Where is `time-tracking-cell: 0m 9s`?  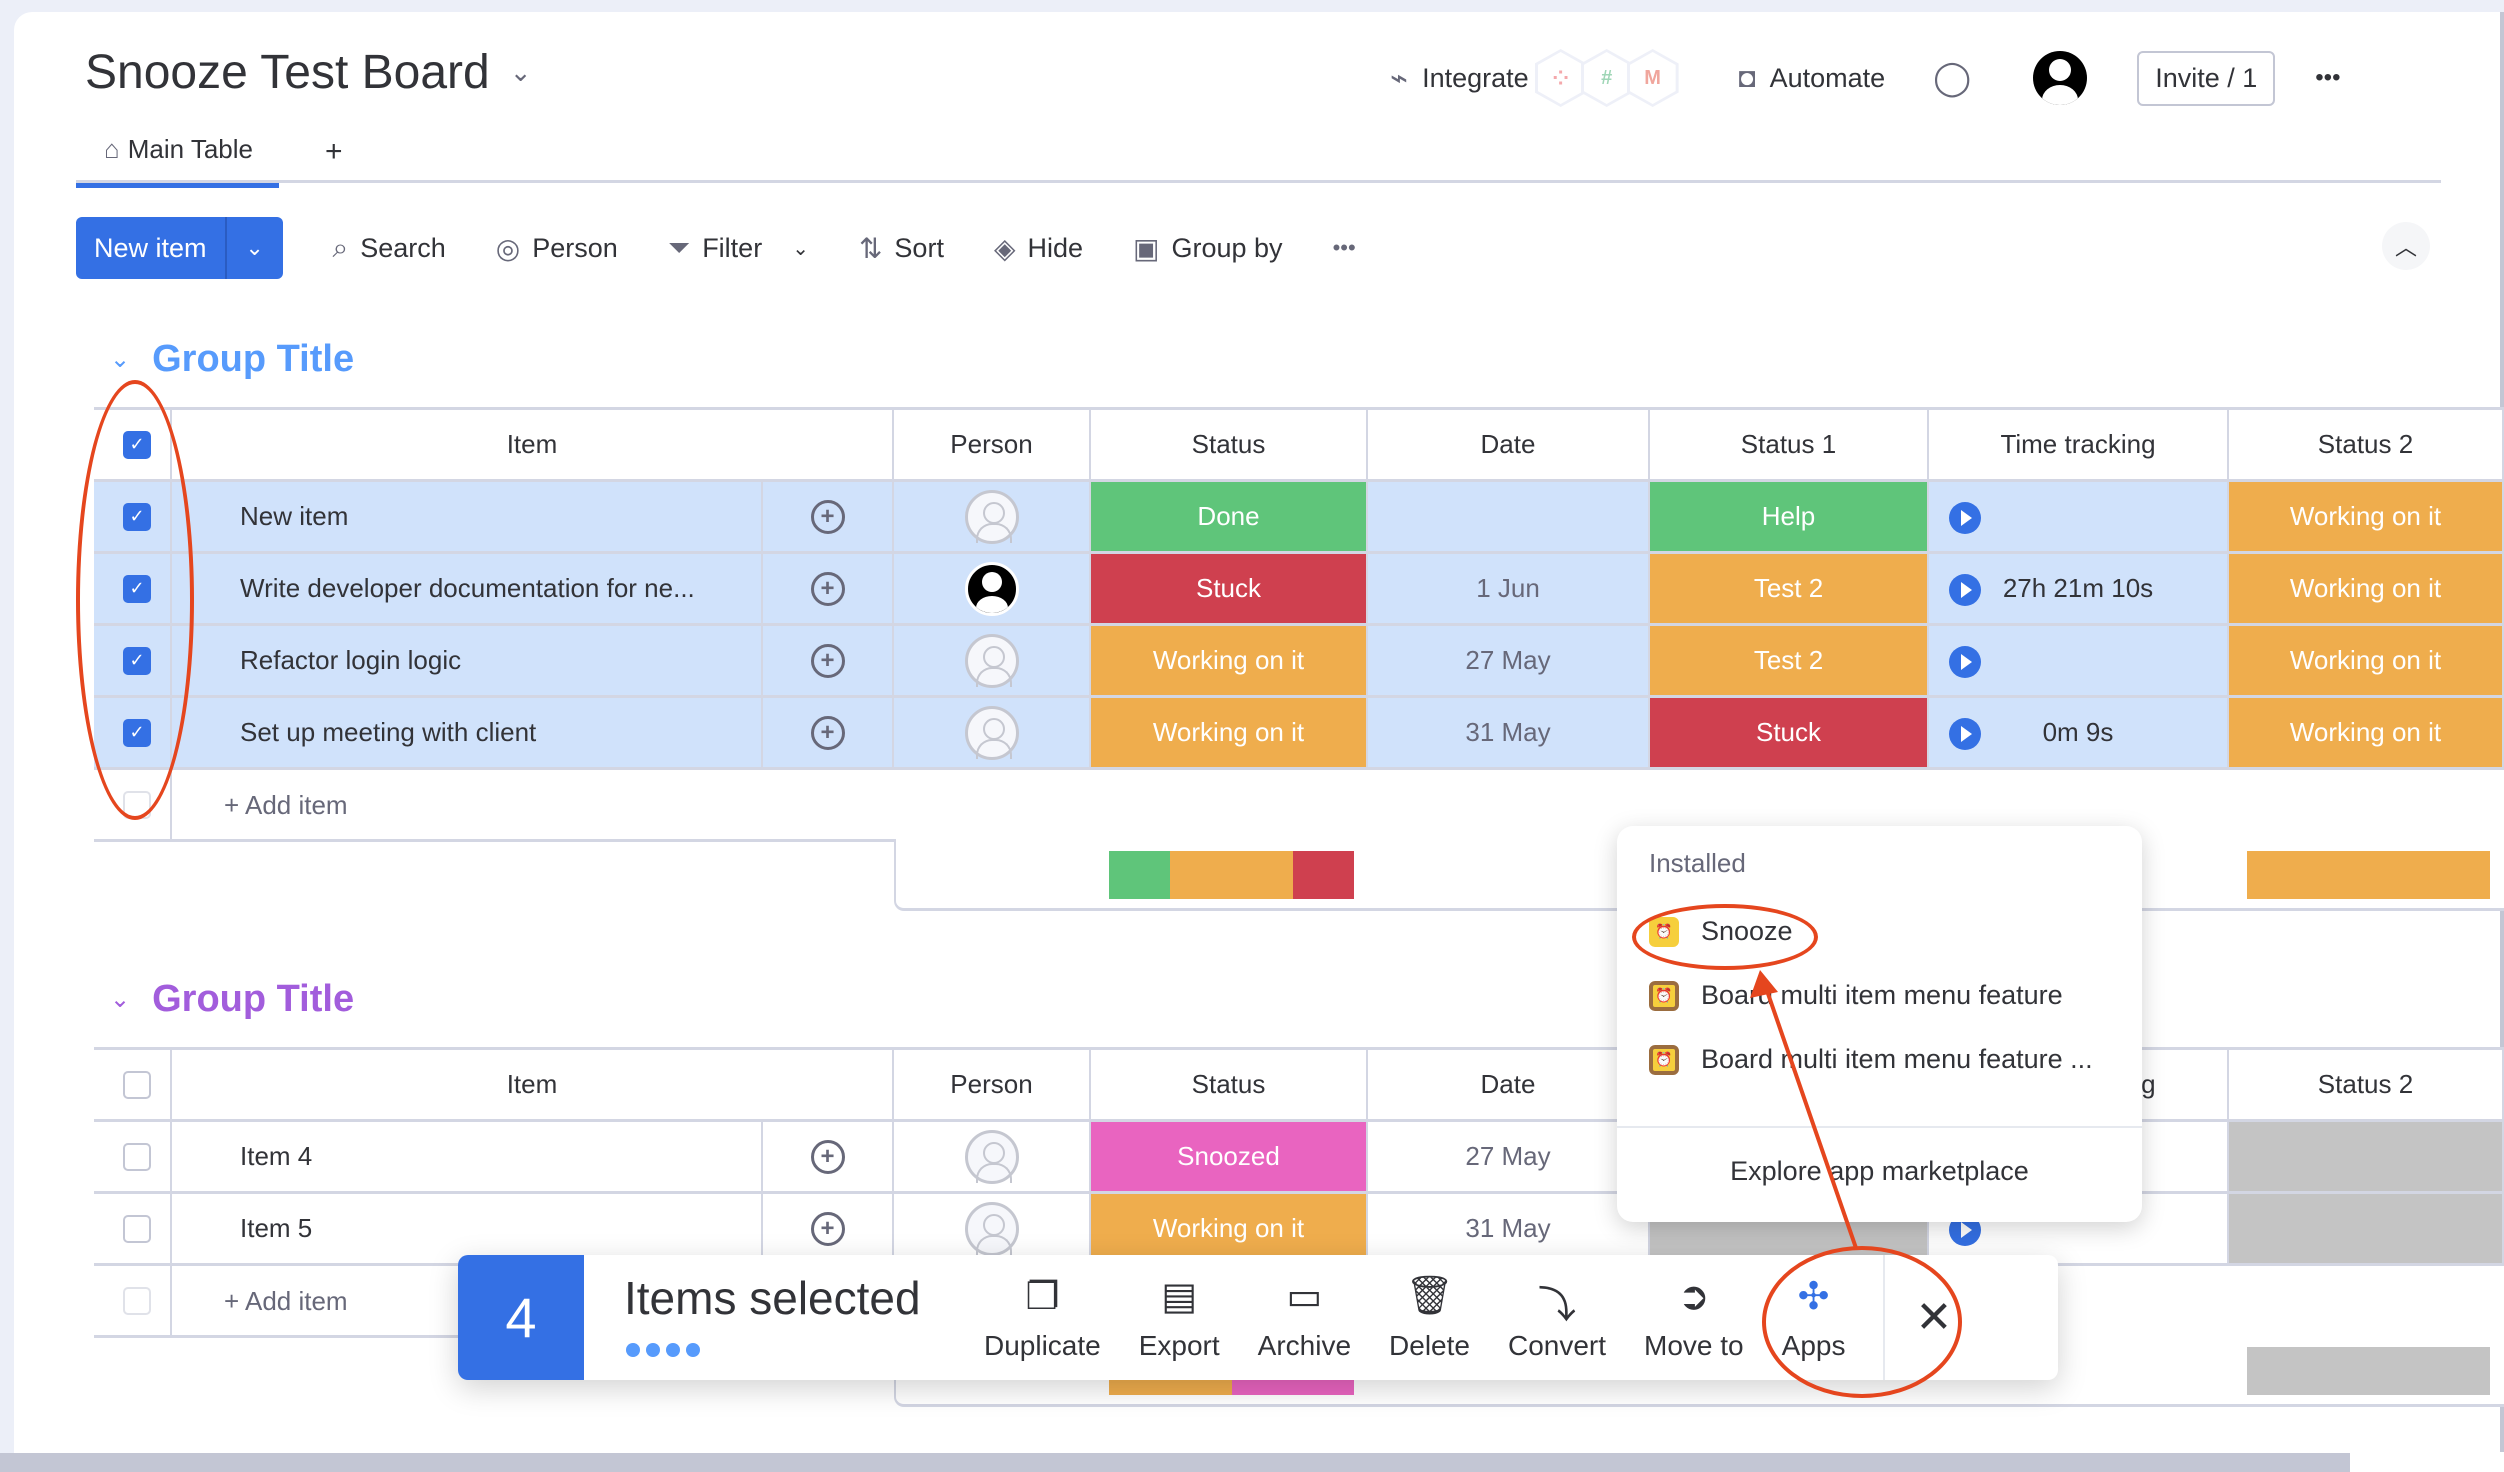
time-tracking-cell: 0m 9s is located at coordinates (2079, 732).